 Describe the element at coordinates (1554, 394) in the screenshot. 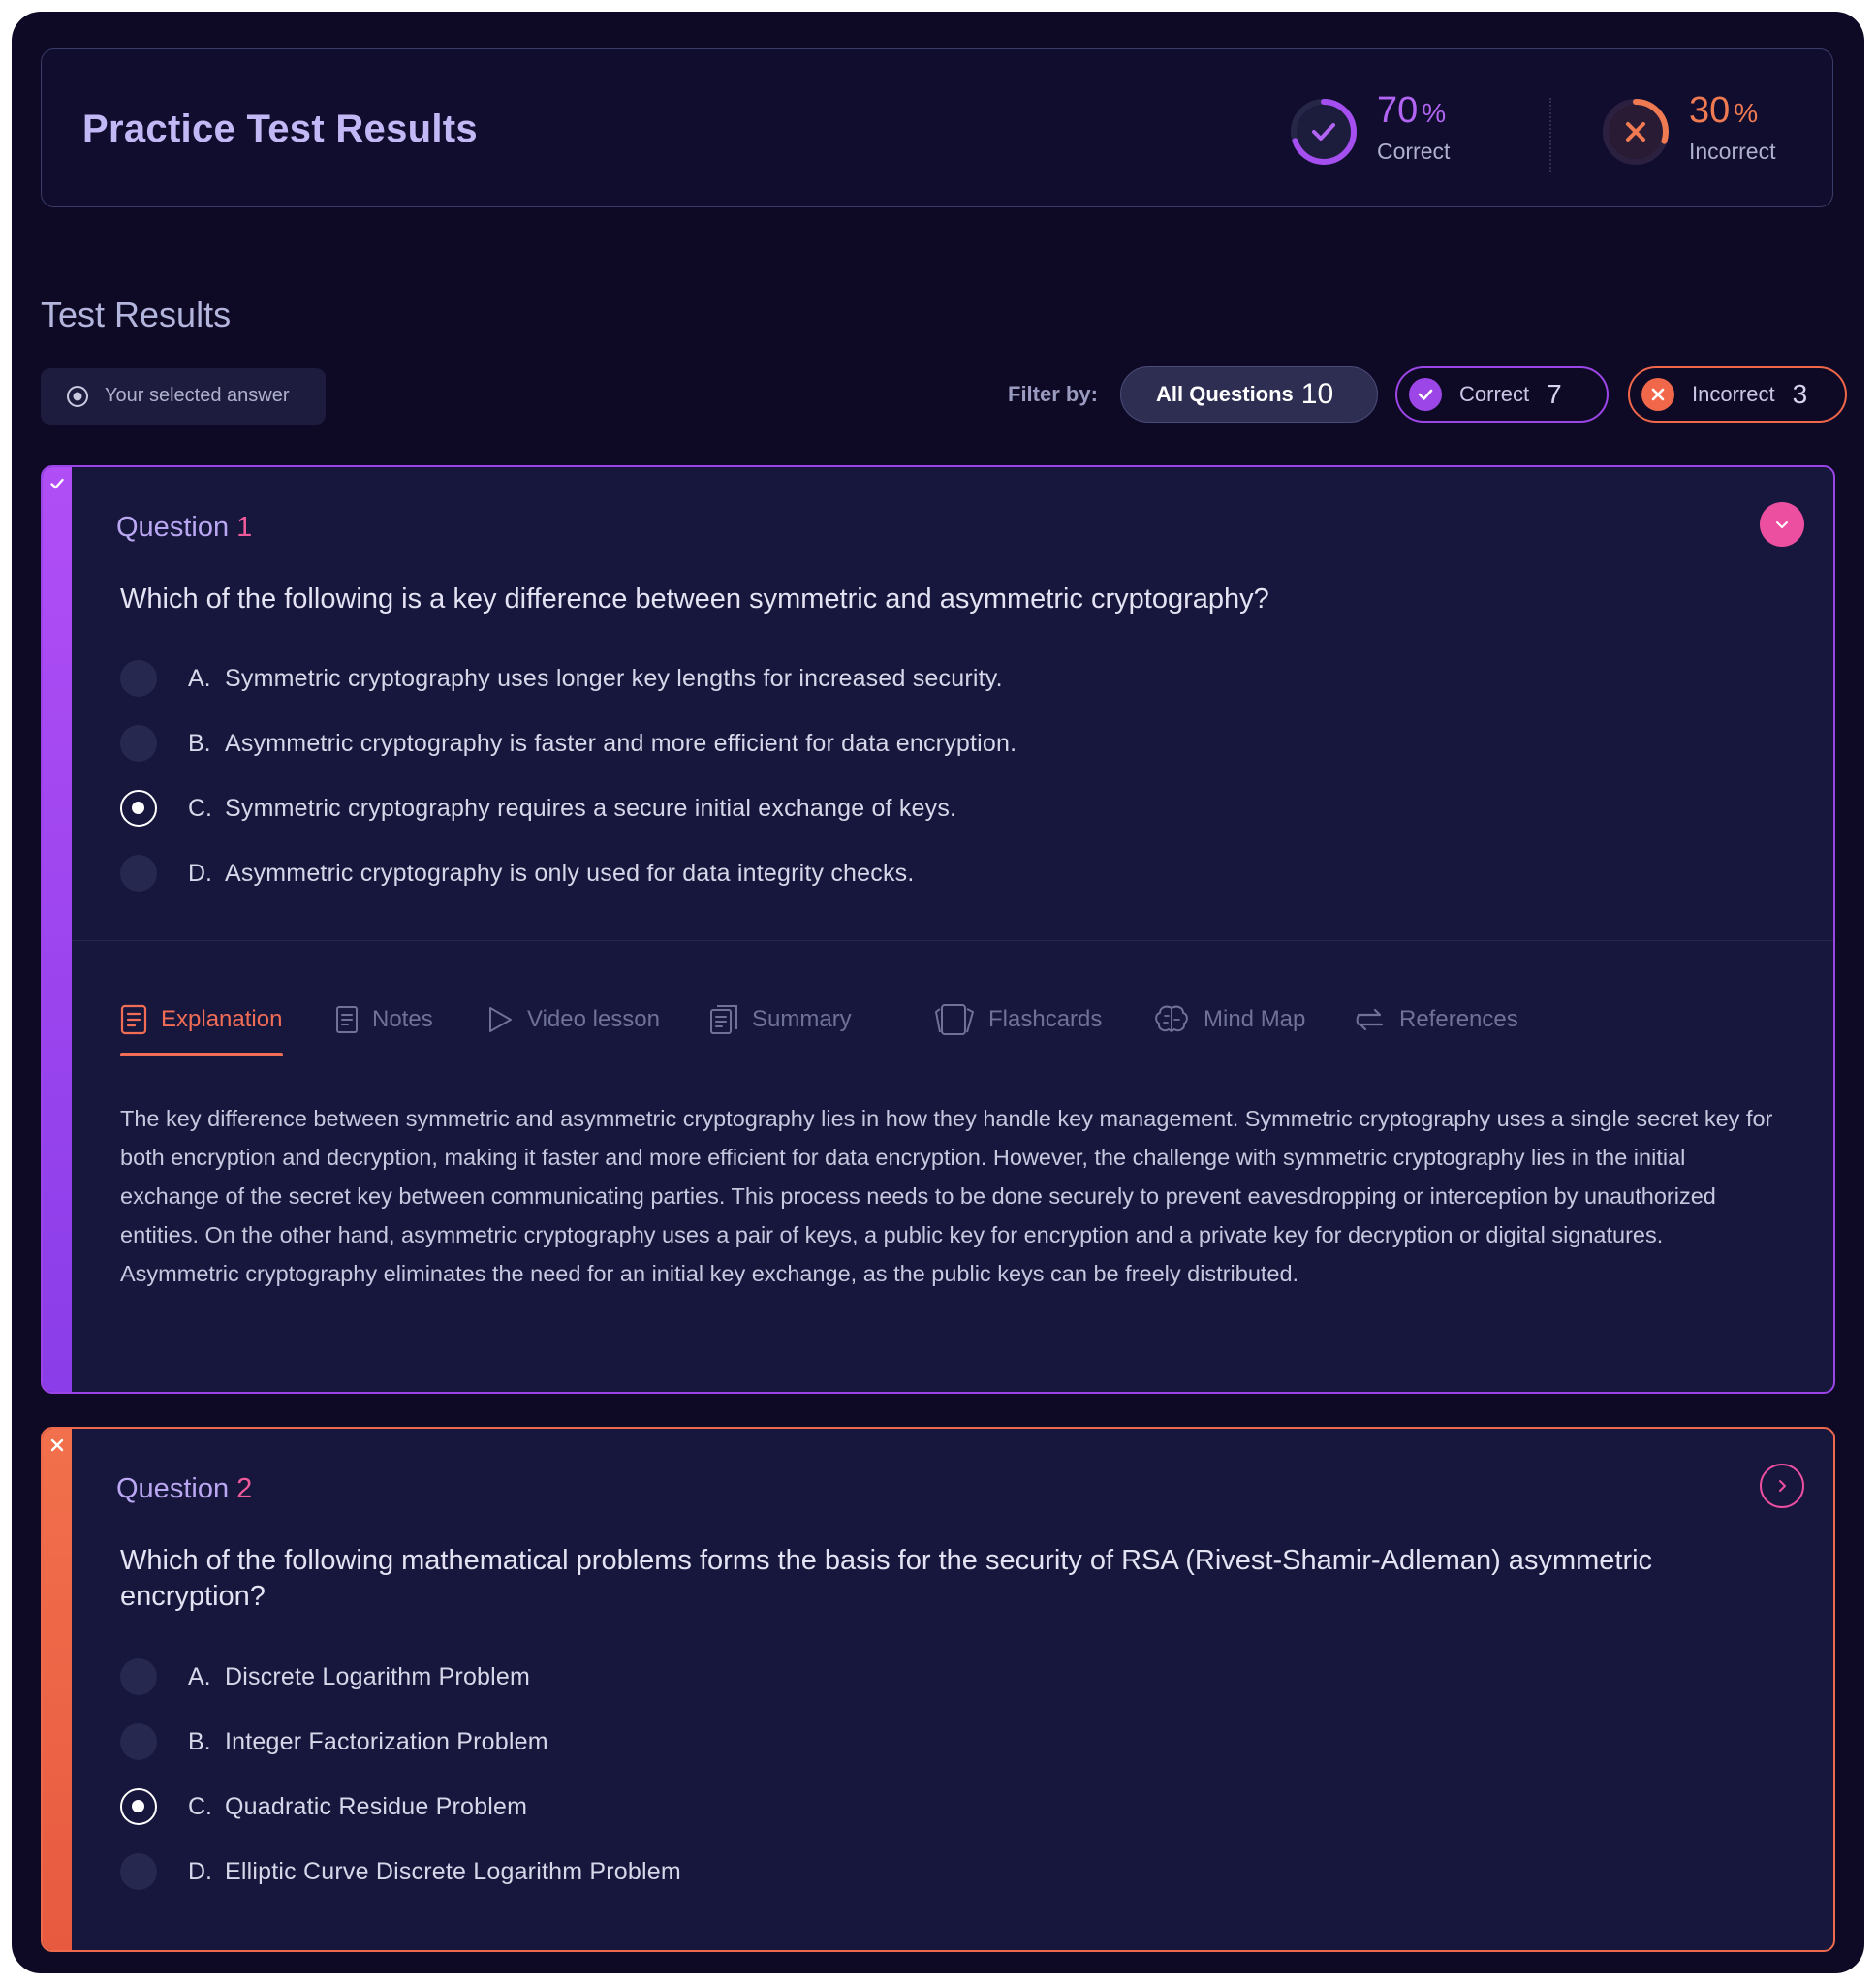

I see `filter-correct-count: 7` at that location.